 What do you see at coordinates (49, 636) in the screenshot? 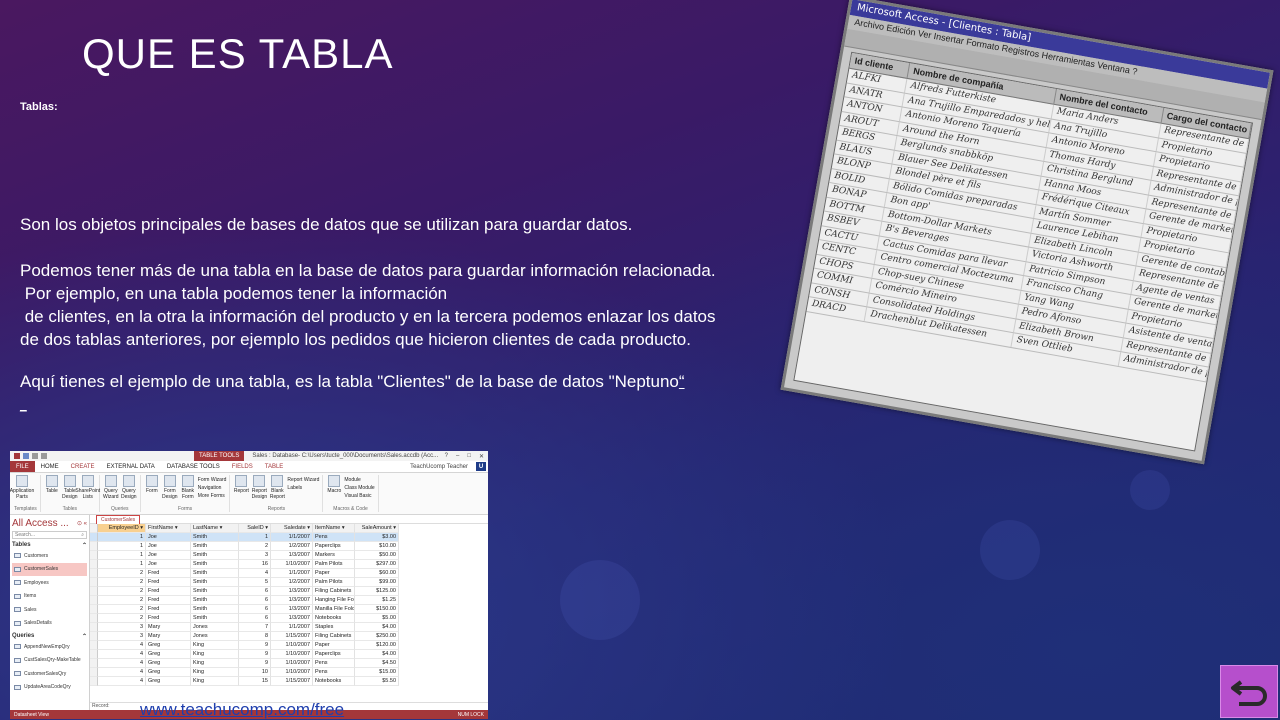
I see `nav-section-queries: Queries ⌃` at bounding box center [49, 636].